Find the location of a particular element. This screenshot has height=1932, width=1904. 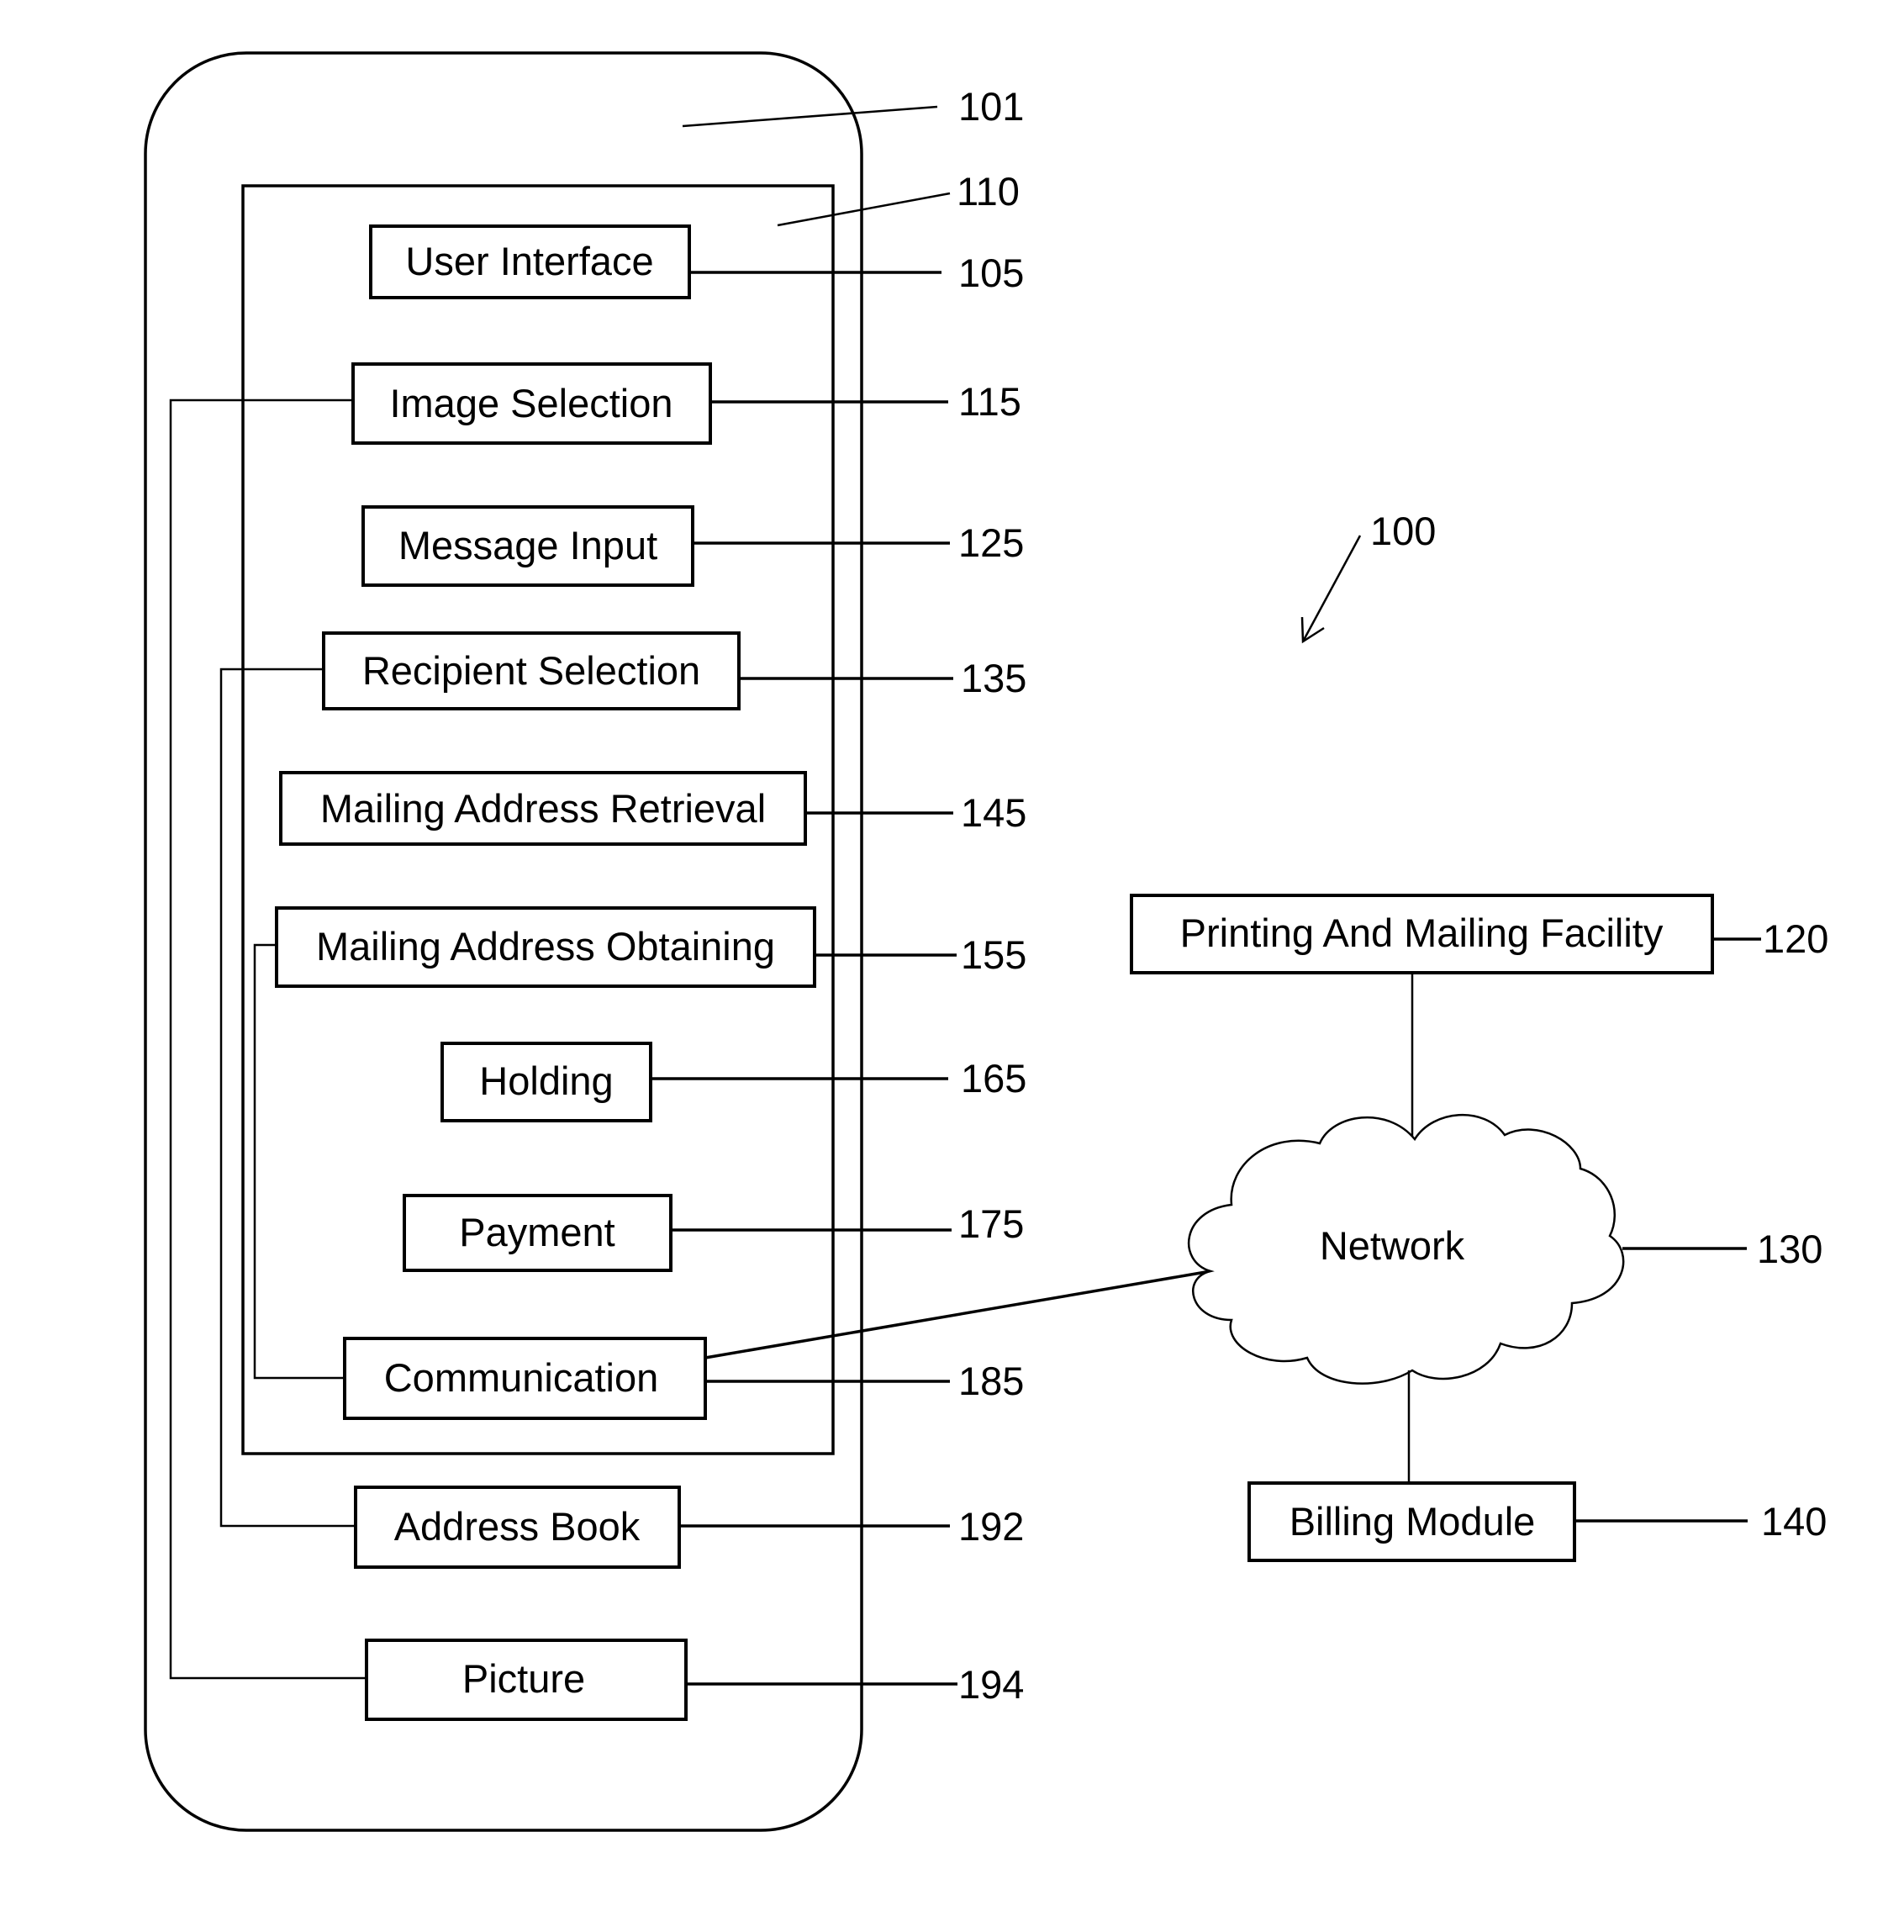

ref-115: 115 is located at coordinates (989, 402).